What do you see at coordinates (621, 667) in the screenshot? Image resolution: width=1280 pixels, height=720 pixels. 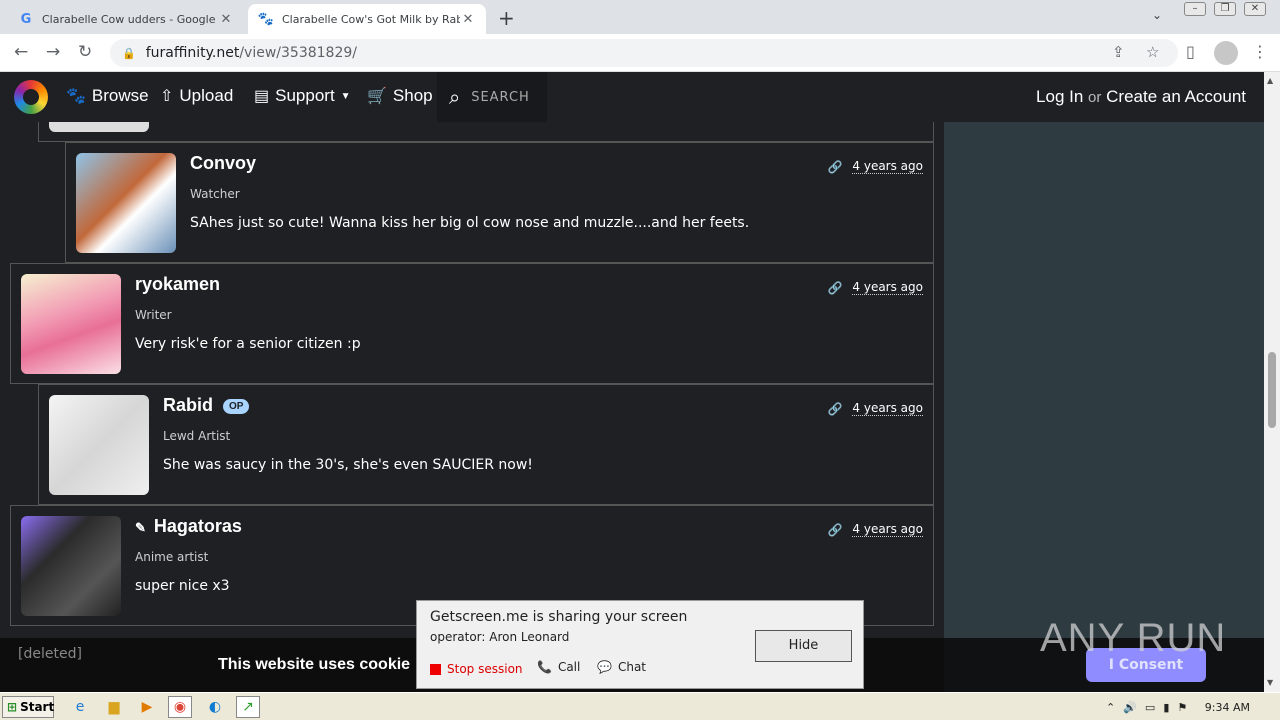 I see `chat-button: 💬 Chat` at bounding box center [621, 667].